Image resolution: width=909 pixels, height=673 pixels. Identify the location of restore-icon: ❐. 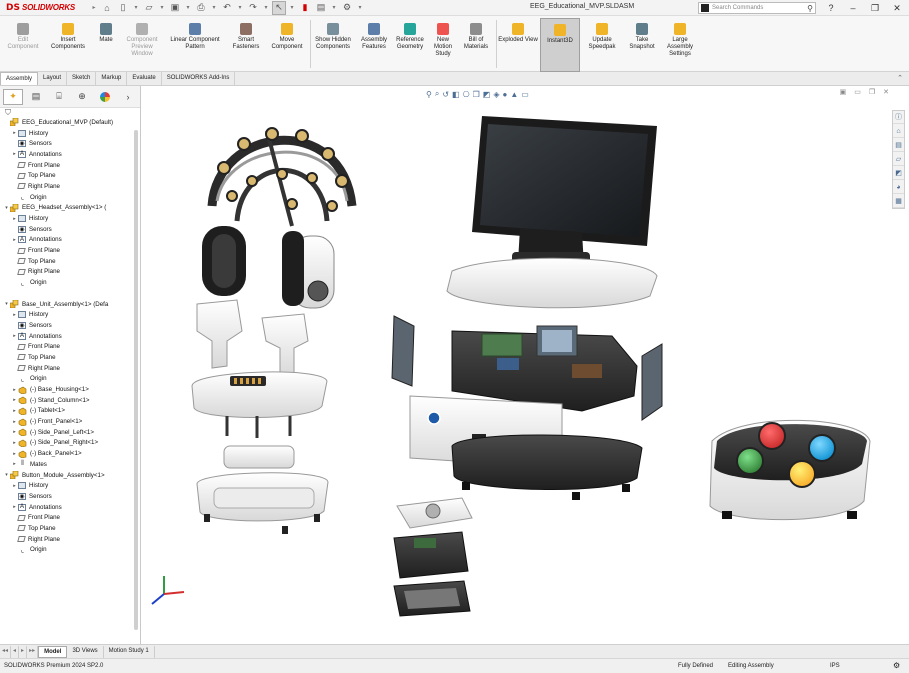
(875, 8).